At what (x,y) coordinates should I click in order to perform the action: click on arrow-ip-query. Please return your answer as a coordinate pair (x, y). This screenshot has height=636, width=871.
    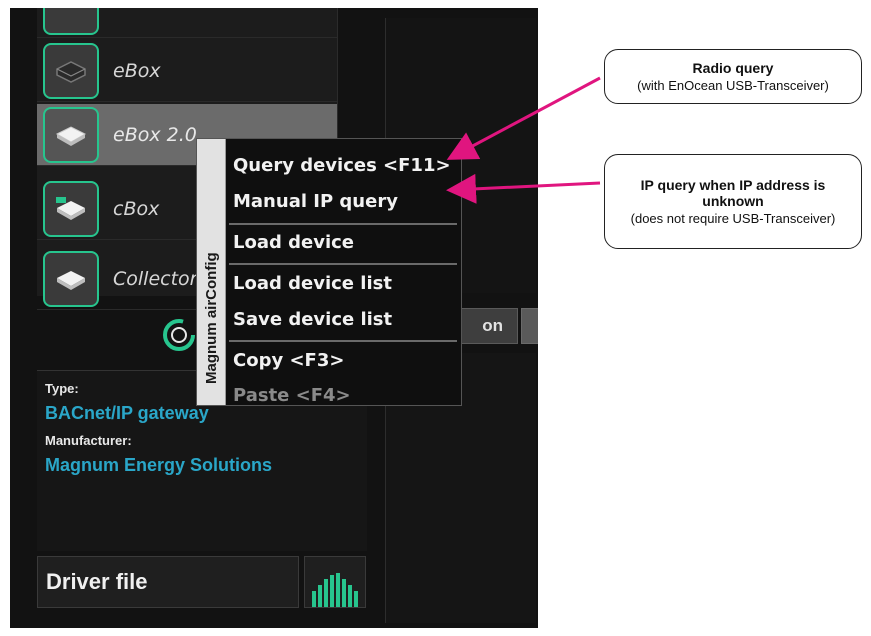
    Looking at the image, I should click on (523, 188).